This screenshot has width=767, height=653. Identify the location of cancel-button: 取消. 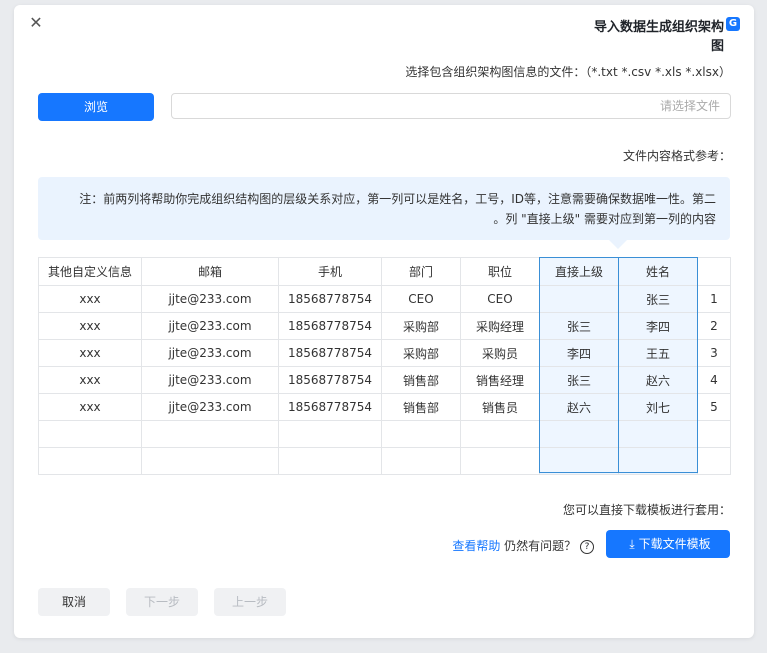
(74, 602).